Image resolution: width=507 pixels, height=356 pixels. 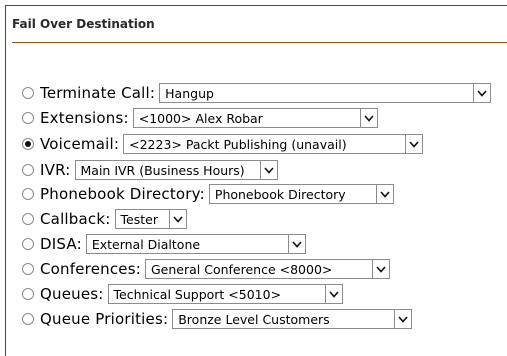 What do you see at coordinates (254, 319) in the screenshot?
I see `select-value: Bronze Level Customers` at bounding box center [254, 319].